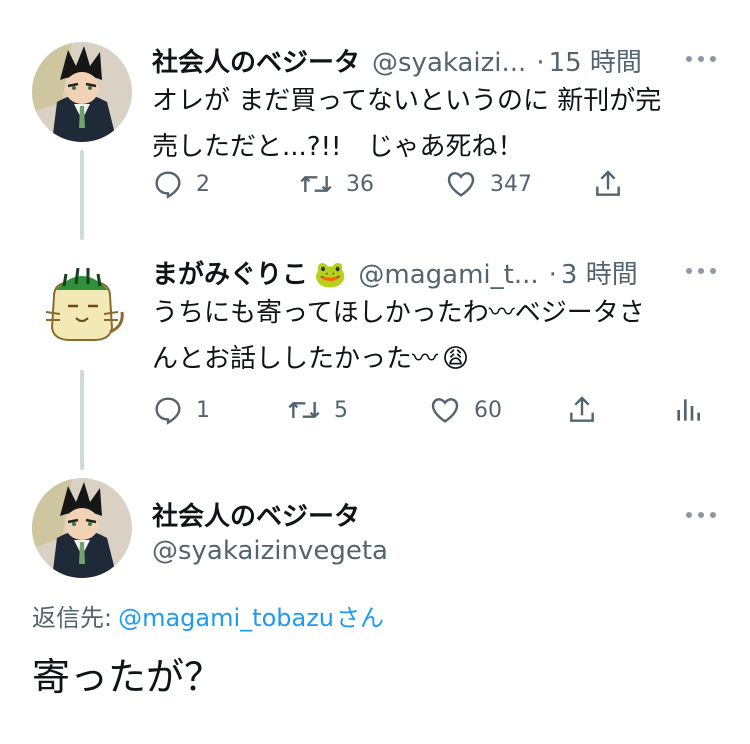 The width and height of the screenshot is (750, 744). Describe the element at coordinates (360, 184) in the screenshot. I see `retweet-count: 36` at that location.